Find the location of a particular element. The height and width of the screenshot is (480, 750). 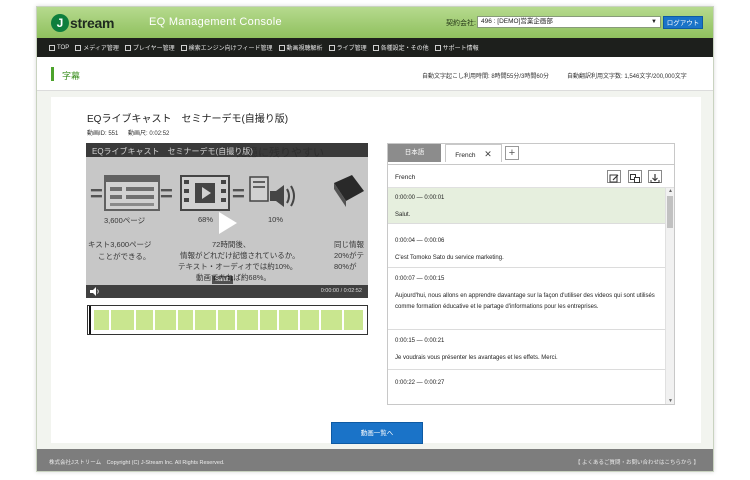

cue-text: Salut. is located at coordinates (403, 215).